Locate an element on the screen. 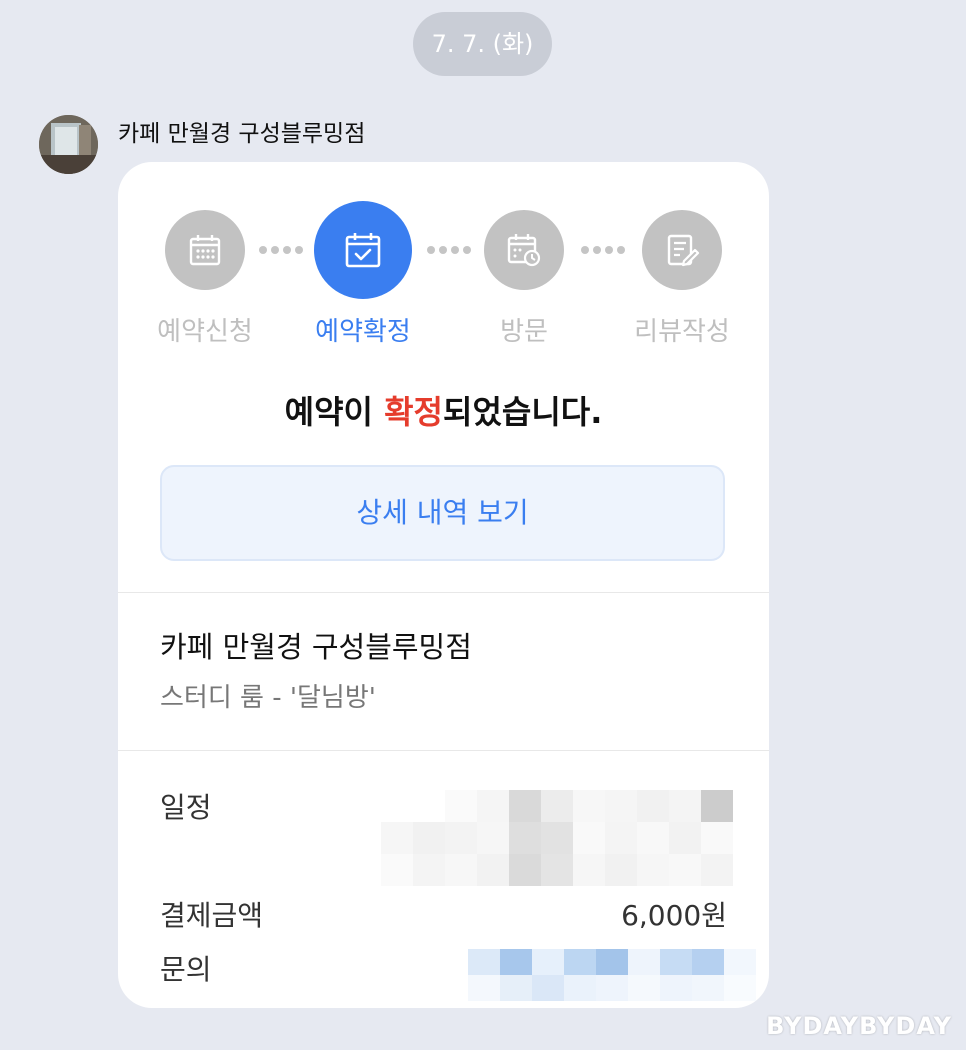 This screenshot has height=1050, width=966. confirmation-suffix: 되었습니다. is located at coordinates (523, 412).